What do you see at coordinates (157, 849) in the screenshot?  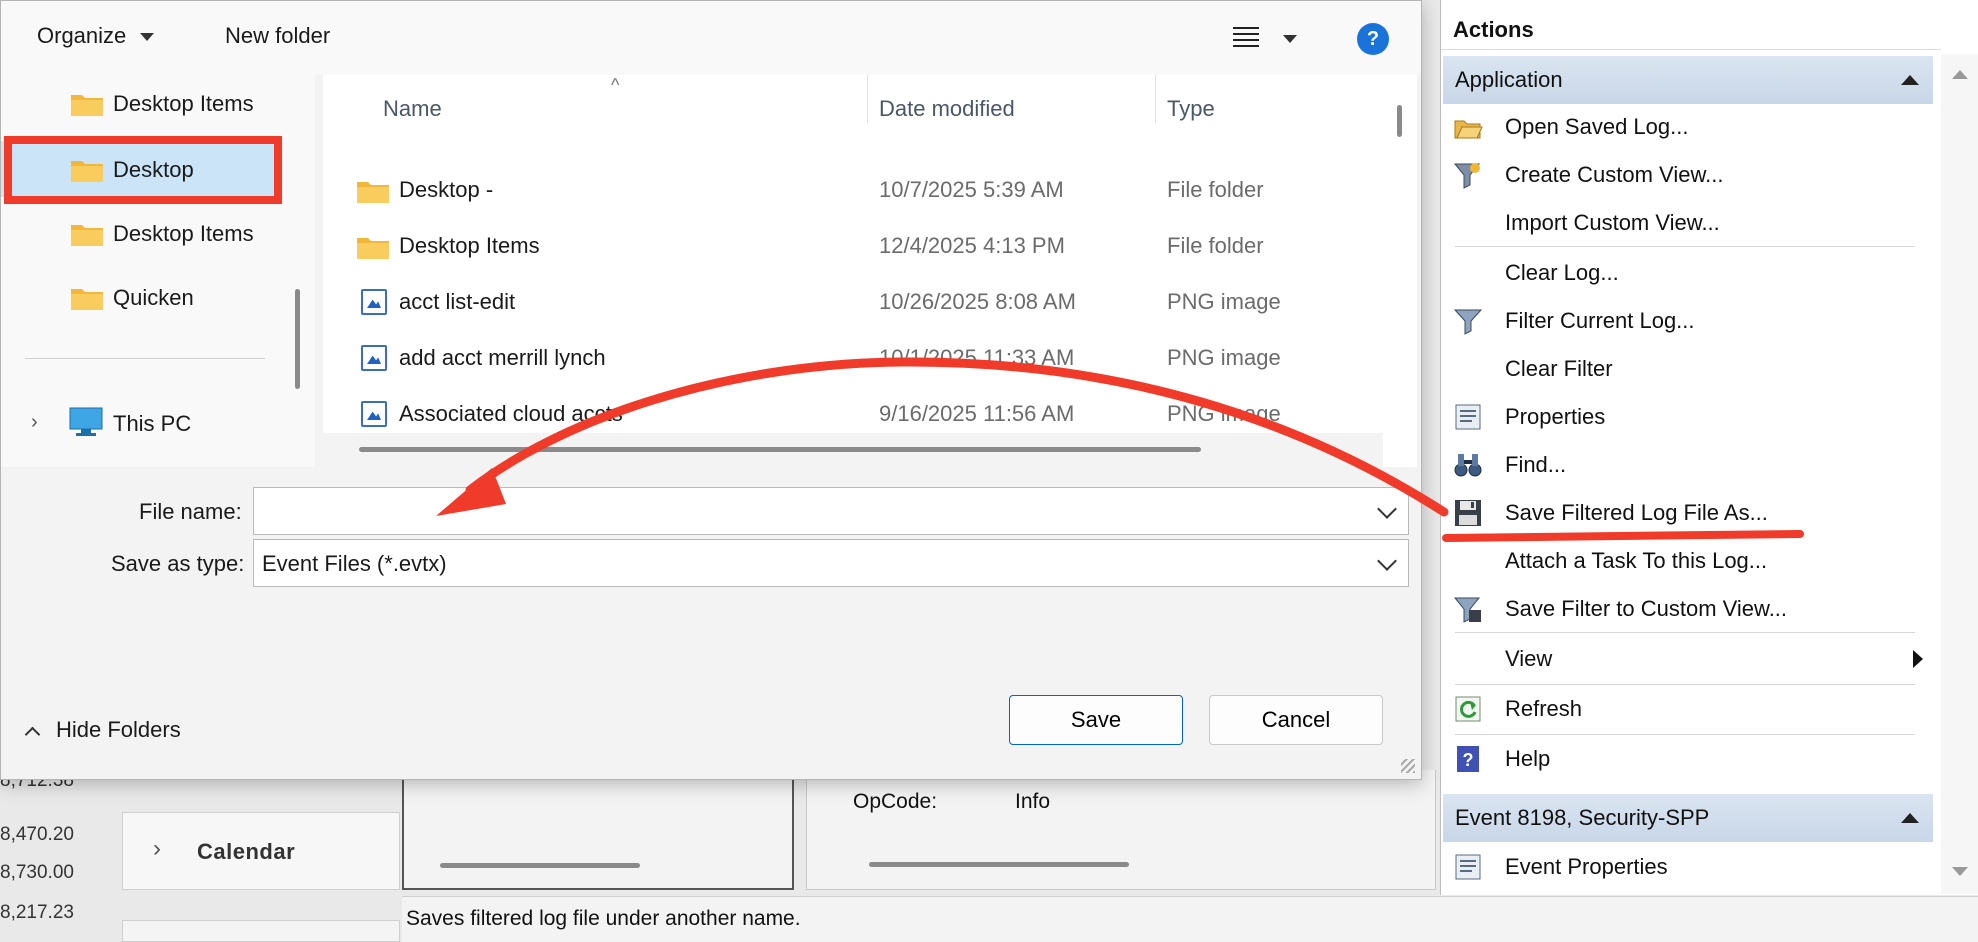 I see `chevron-right-icon: ›` at bounding box center [157, 849].